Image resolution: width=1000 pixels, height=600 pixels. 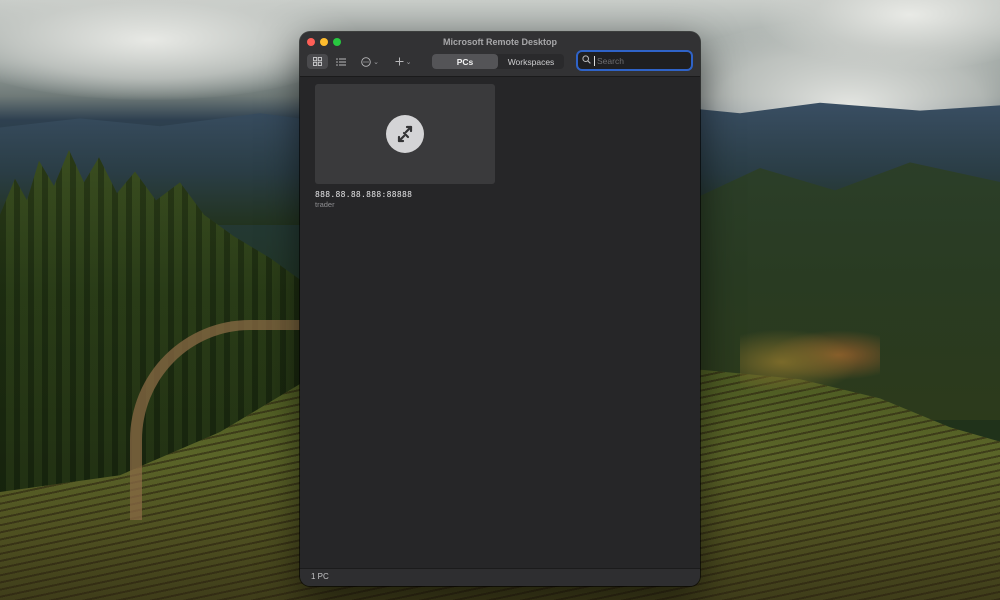 What do you see at coordinates (588, 60) in the screenshot?
I see `search-icon` at bounding box center [588, 60].